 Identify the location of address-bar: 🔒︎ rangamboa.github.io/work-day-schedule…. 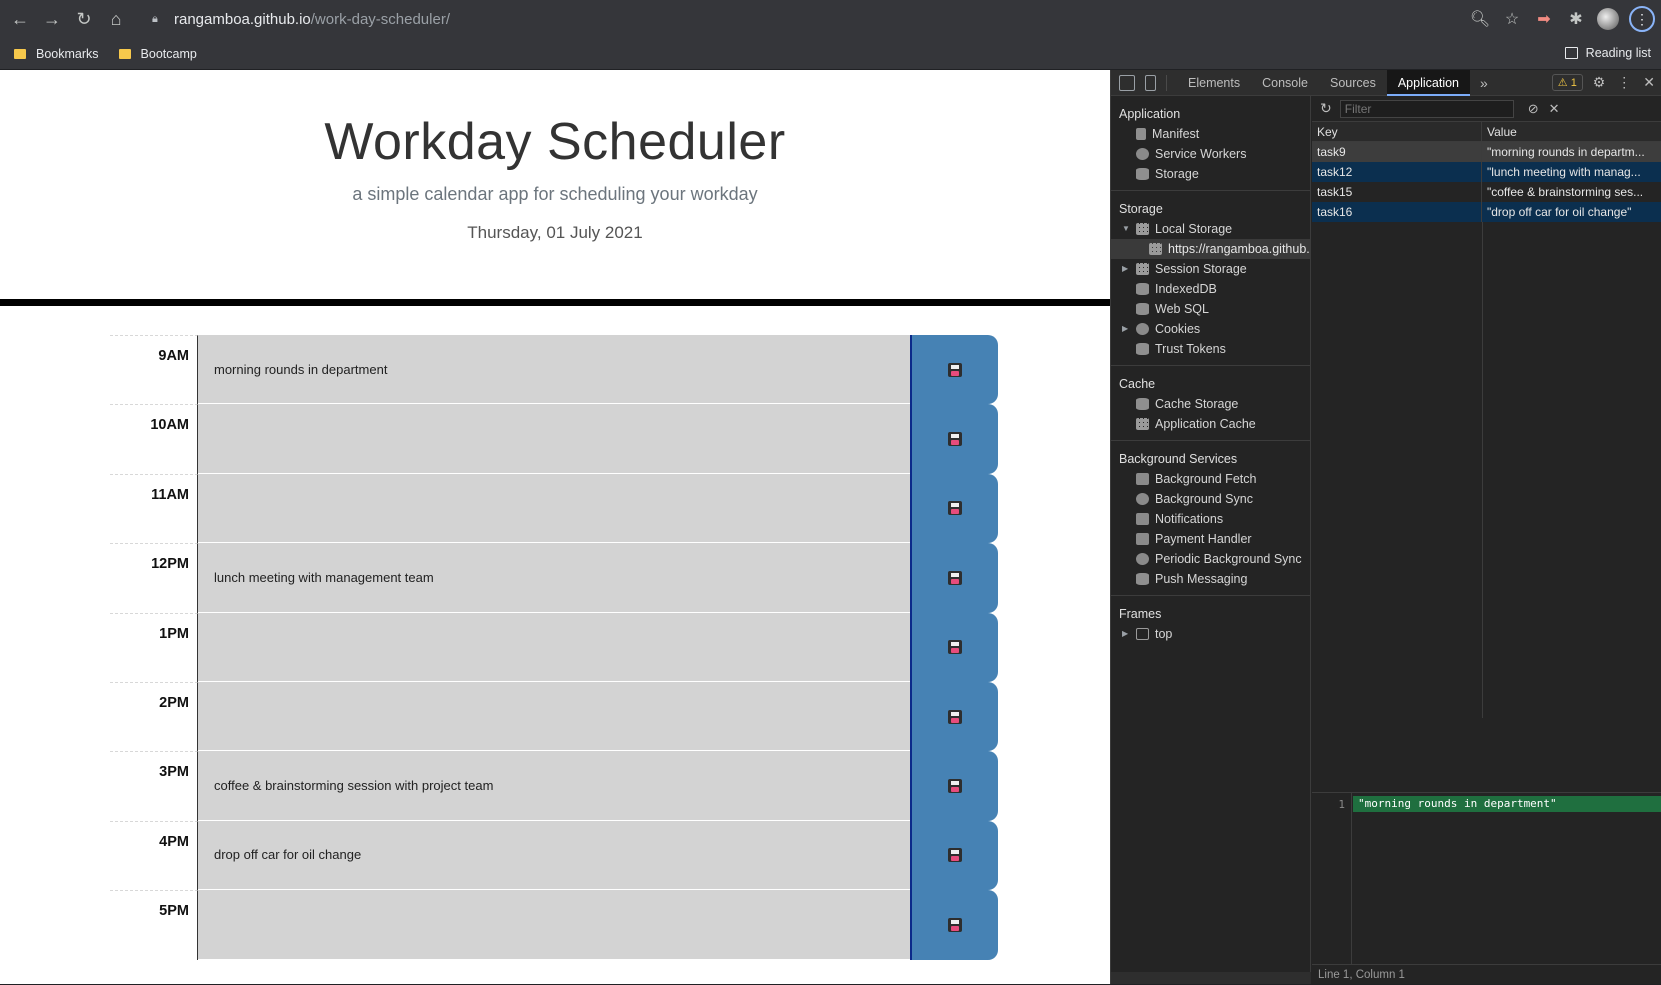
(645, 19).